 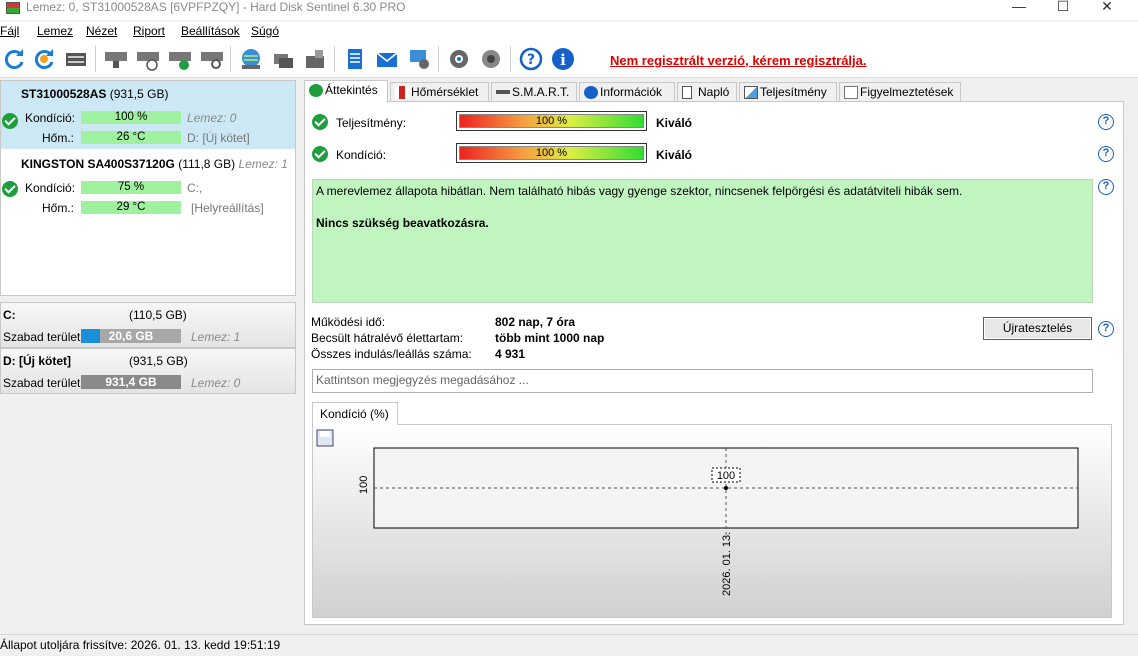 I want to click on backup-icon, so click(x=283, y=59).